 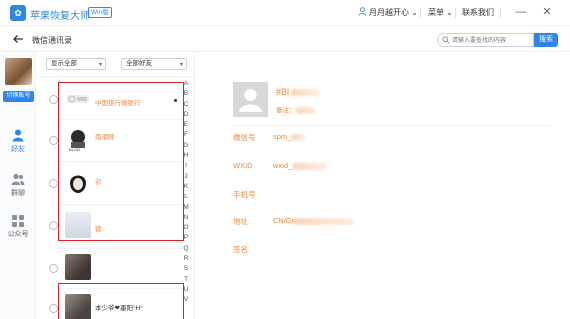 What do you see at coordinates (186, 280) in the screenshot?
I see `alphabet-letter: T` at bounding box center [186, 280].